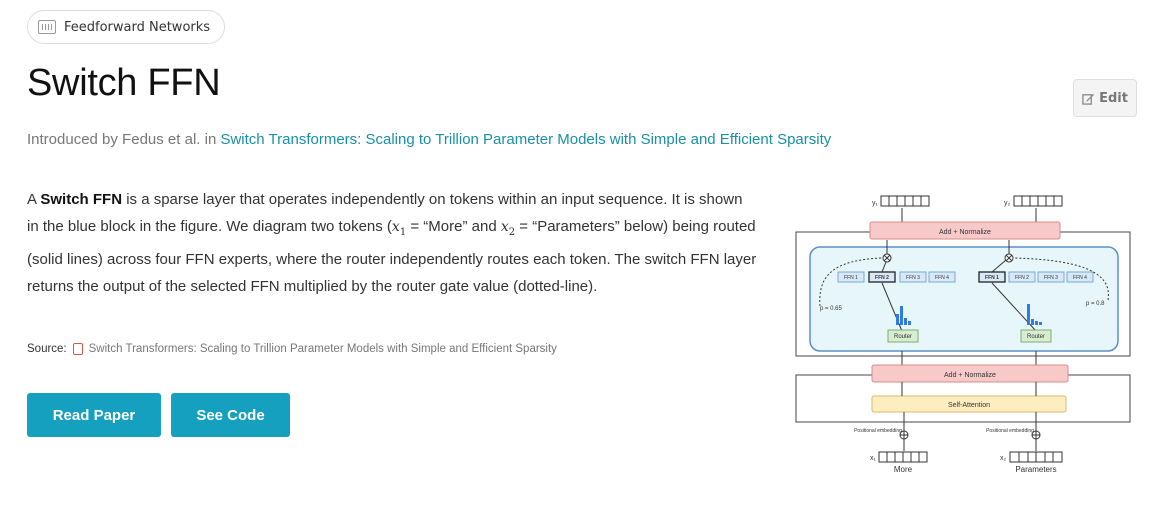 Image resolution: width=1170 pixels, height=509 pixels. I want to click on edit-button: Edit, so click(1105, 98).